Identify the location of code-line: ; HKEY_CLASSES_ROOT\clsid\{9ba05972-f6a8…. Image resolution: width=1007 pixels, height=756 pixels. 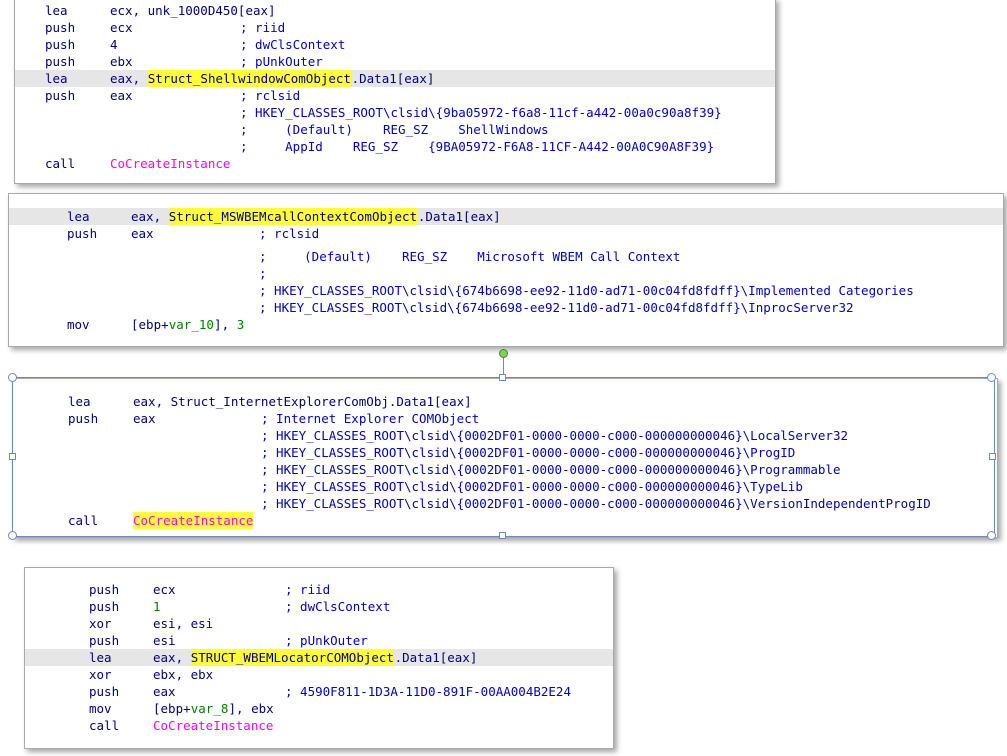
(395, 112).